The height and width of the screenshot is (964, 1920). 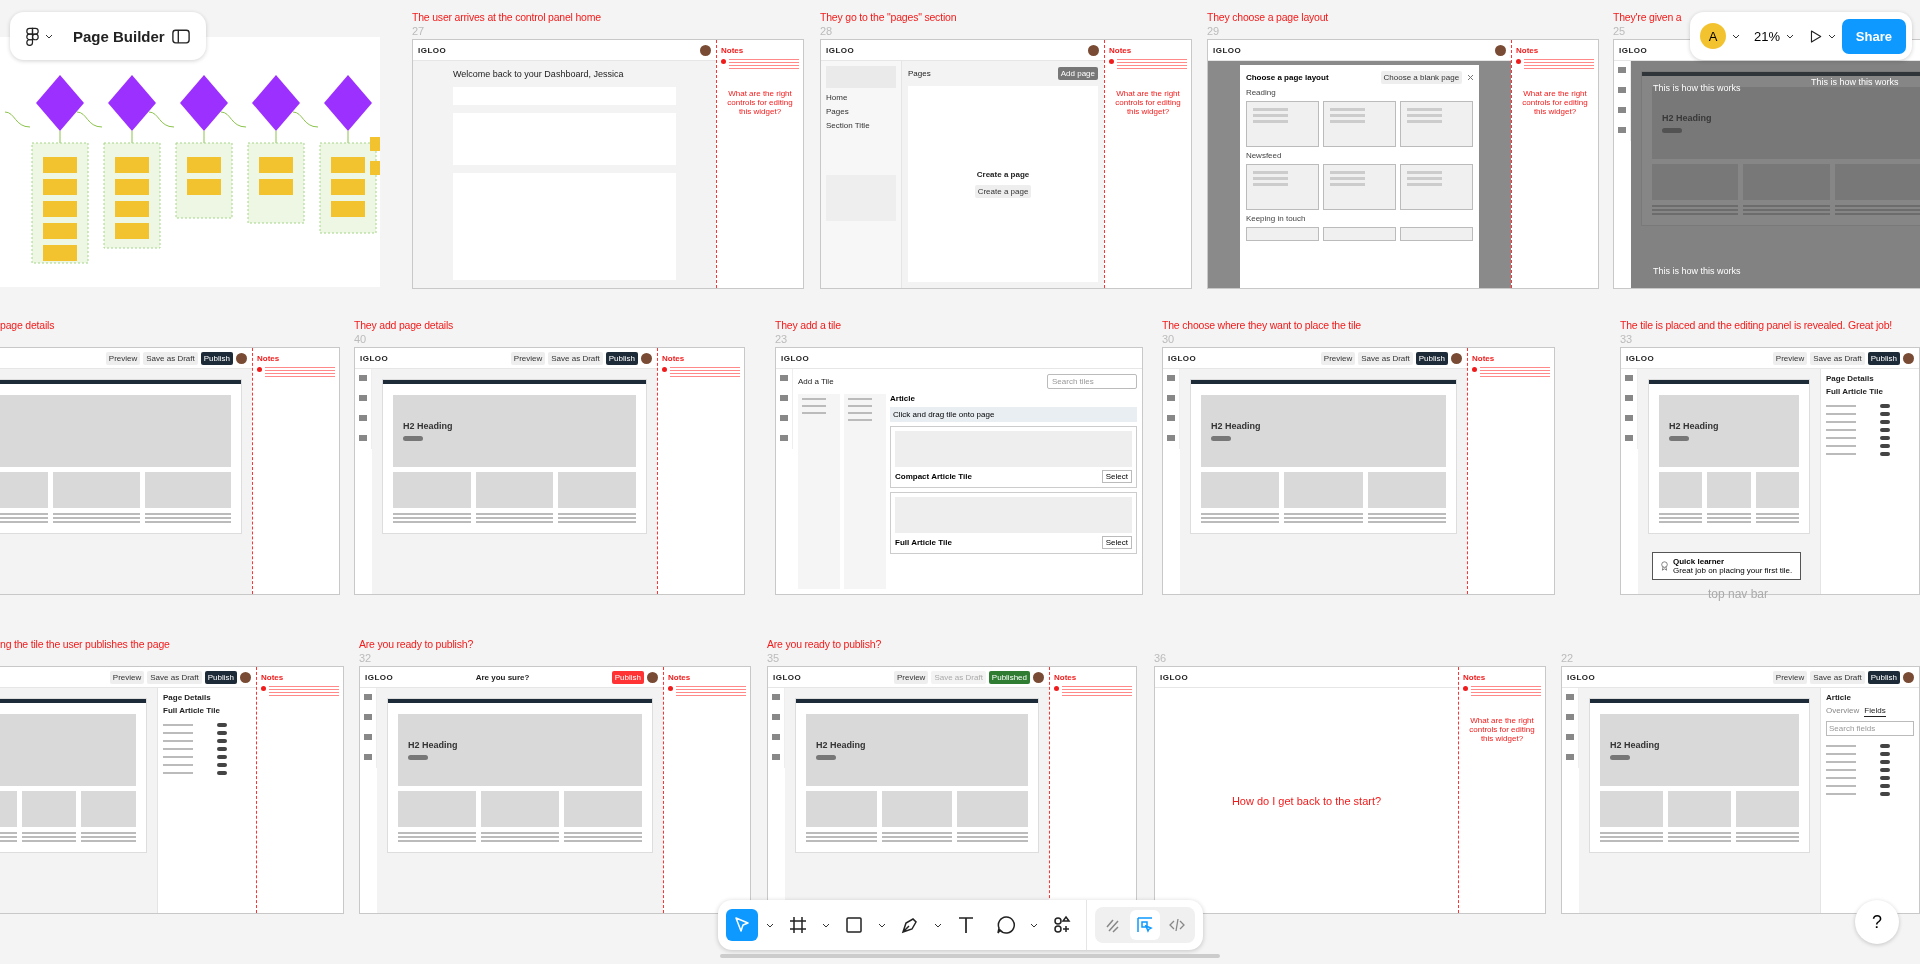 What do you see at coordinates (1169, 339) in the screenshot?
I see `frame-number: 30` at bounding box center [1169, 339].